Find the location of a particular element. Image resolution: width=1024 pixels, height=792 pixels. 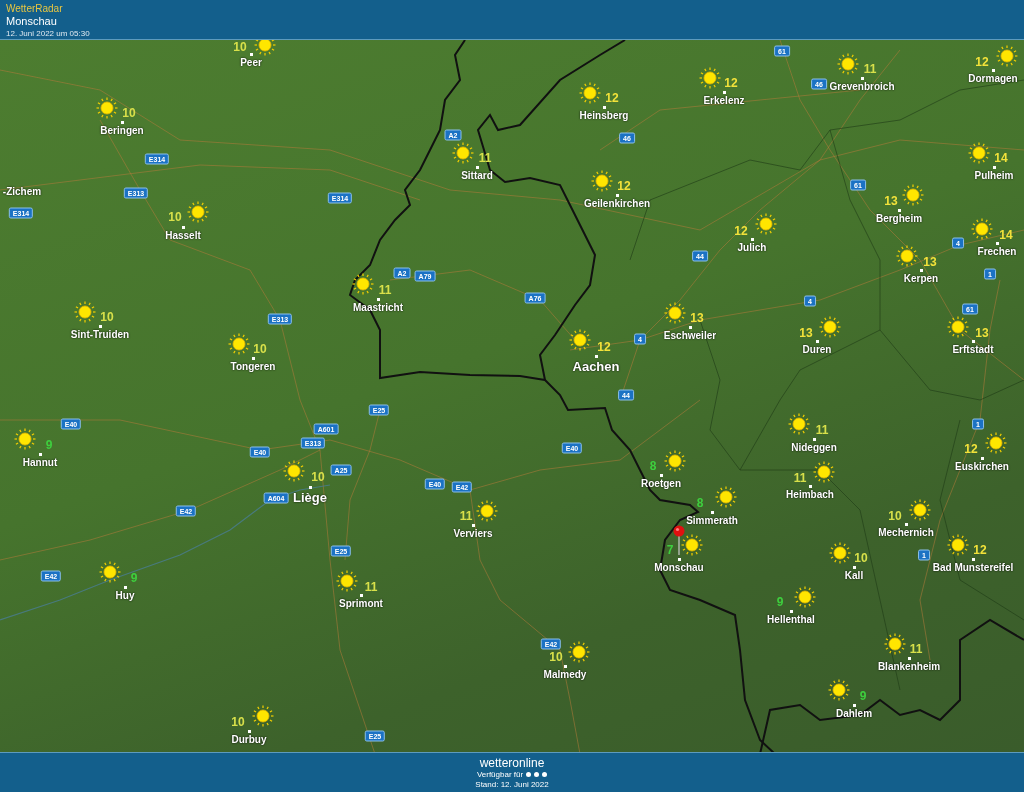

city-label: Maastricht is located at coordinates (378, 308).